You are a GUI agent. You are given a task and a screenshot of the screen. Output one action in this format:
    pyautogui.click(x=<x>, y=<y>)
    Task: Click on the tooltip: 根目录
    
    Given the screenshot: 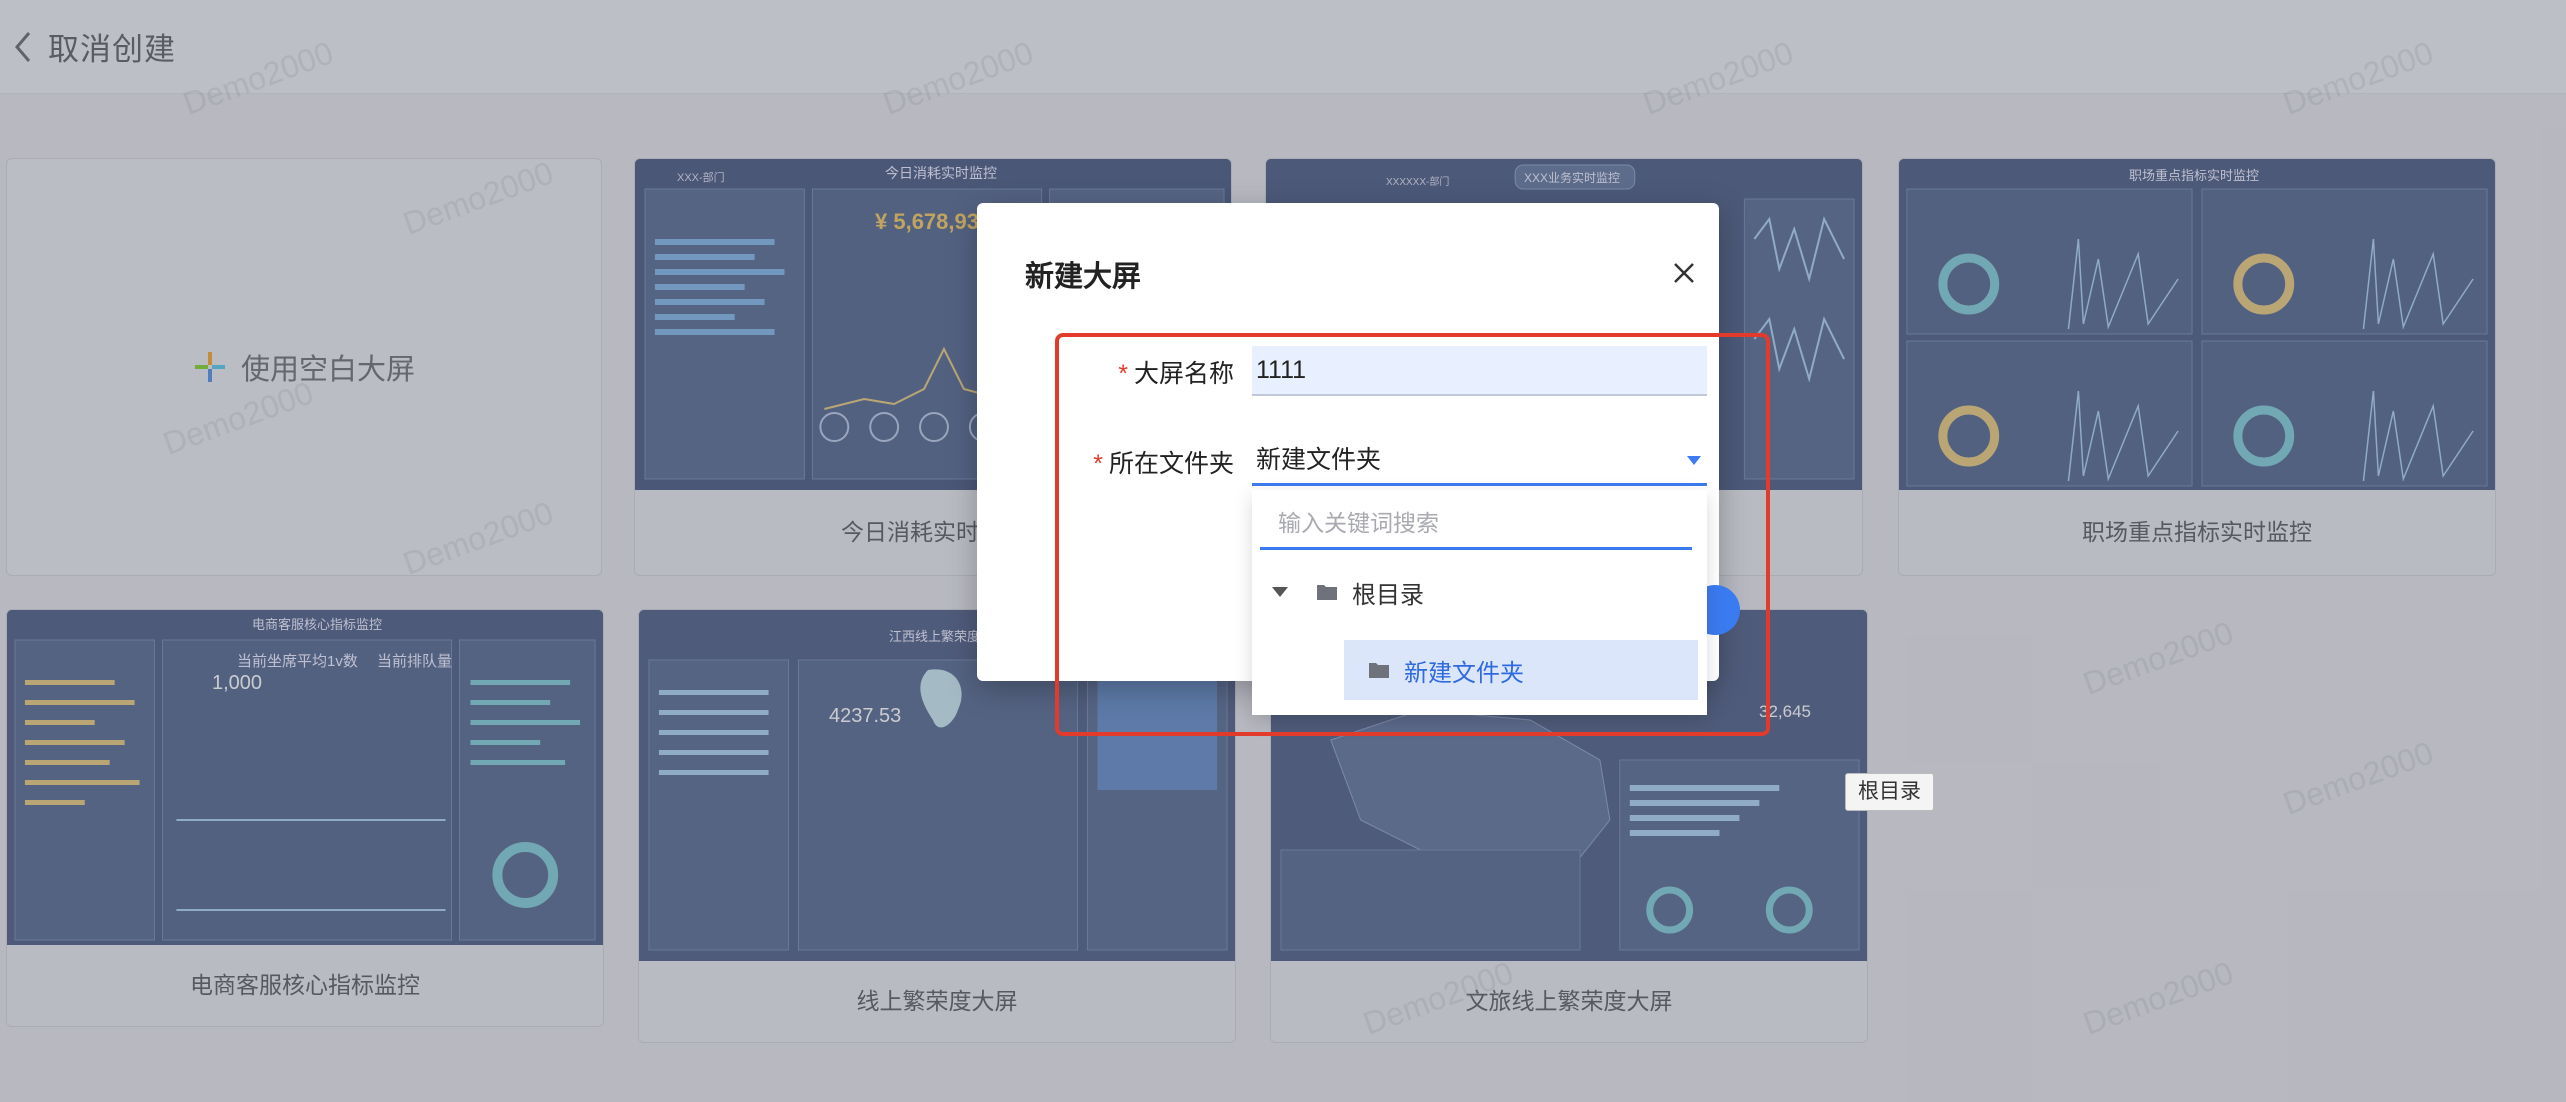 What is the action you would take?
    pyautogui.click(x=1889, y=792)
    